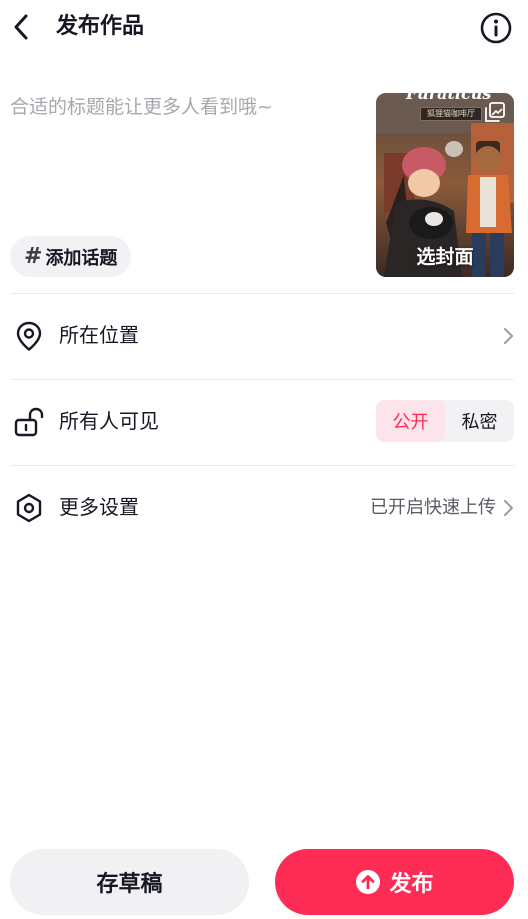  Describe the element at coordinates (109, 421) in the screenshot. I see `visibility-label: 所有人可见` at that location.